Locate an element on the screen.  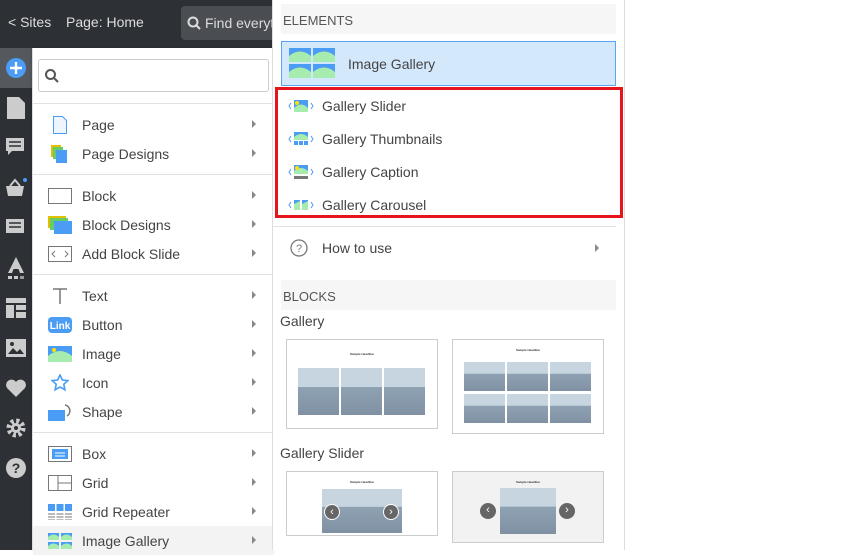
menu-item-block: Block is located at coordinates (153, 195).